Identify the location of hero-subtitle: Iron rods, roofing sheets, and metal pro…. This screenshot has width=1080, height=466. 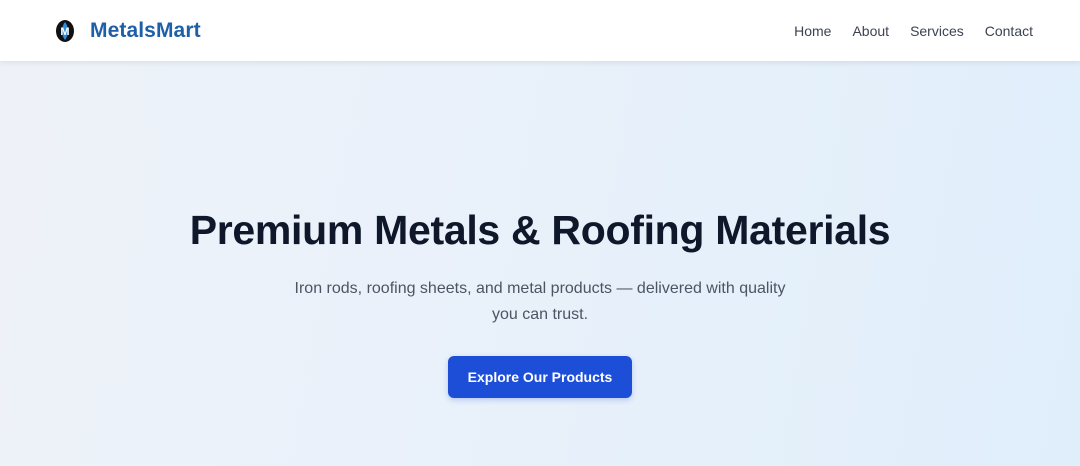
(540, 301).